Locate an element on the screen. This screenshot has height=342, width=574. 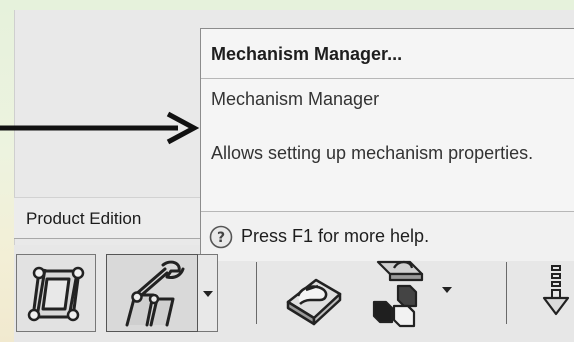
mechanism-dropdown-button is located at coordinates (208, 293).